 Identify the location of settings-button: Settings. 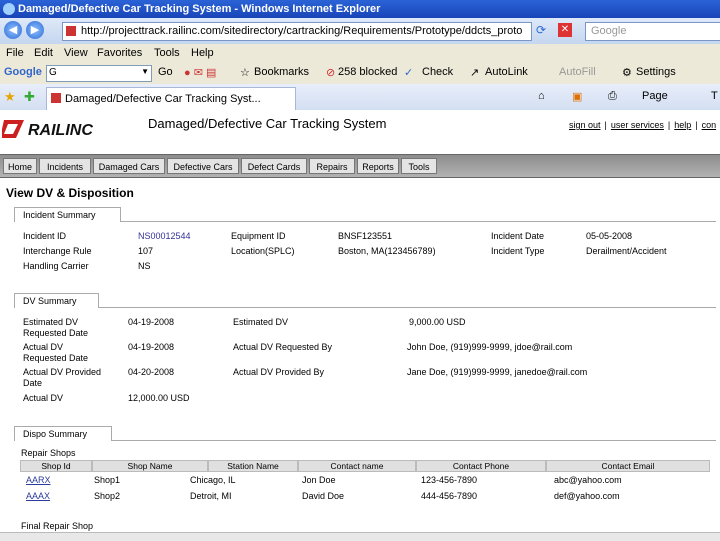
(656, 72).